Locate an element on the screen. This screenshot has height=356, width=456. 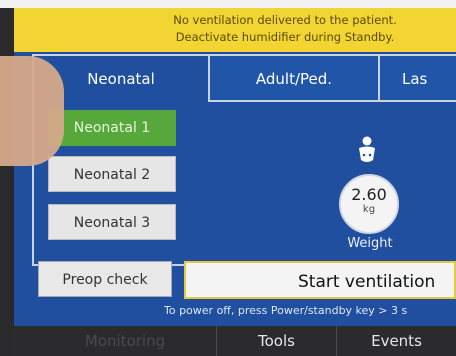
nav-monitoring: Monitoring is located at coordinates (125, 341).